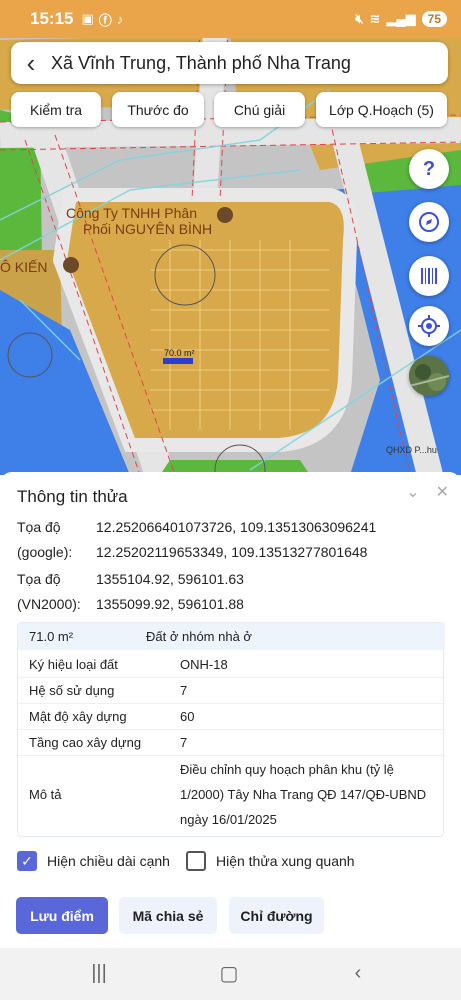  I want to click on compass-icon, so click(429, 222).